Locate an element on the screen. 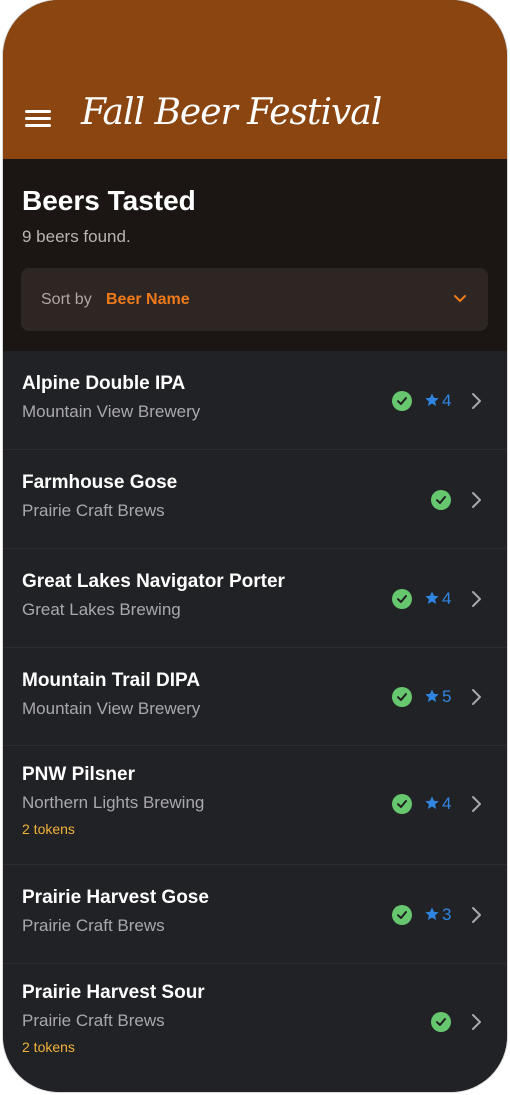  brewery-name: Great Lakes Brewing is located at coordinates (101, 609).